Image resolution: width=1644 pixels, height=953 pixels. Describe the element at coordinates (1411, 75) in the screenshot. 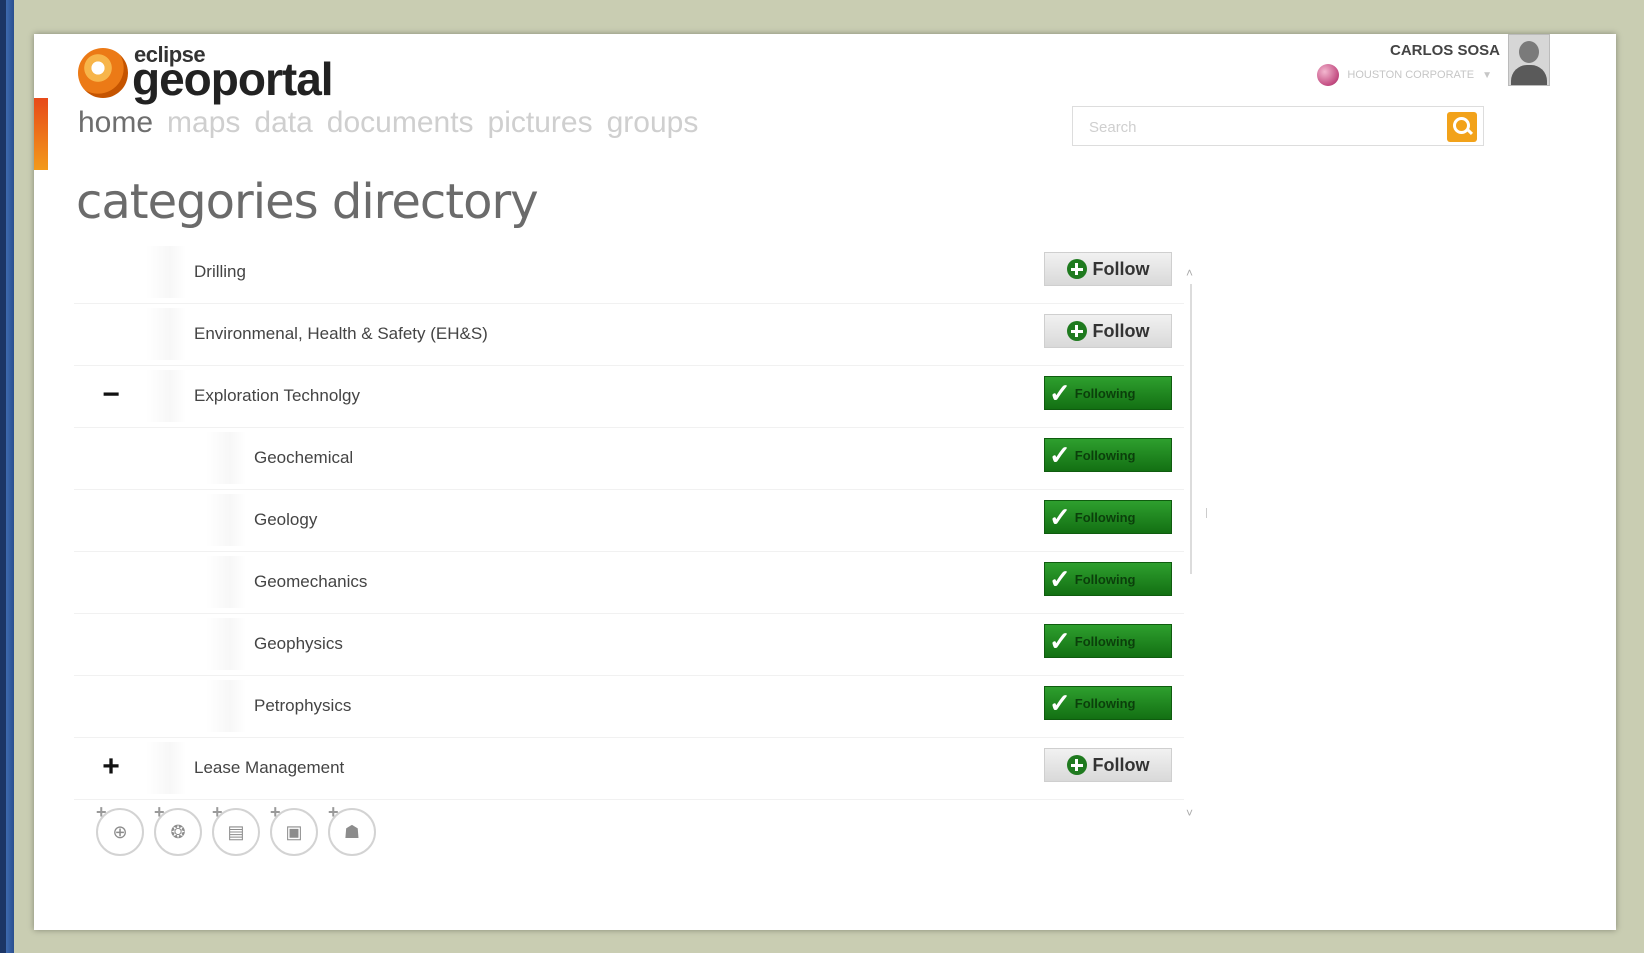

I see `org-name: HOUSTON CORPORATE` at that location.